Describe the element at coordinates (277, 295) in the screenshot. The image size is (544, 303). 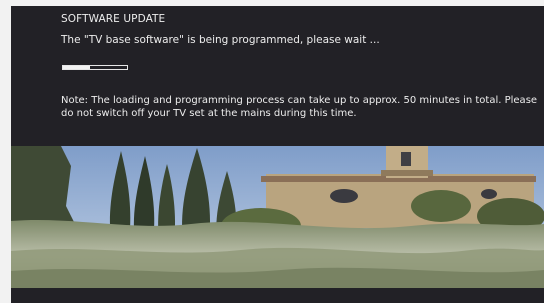
I see `bottom-bar` at that location.